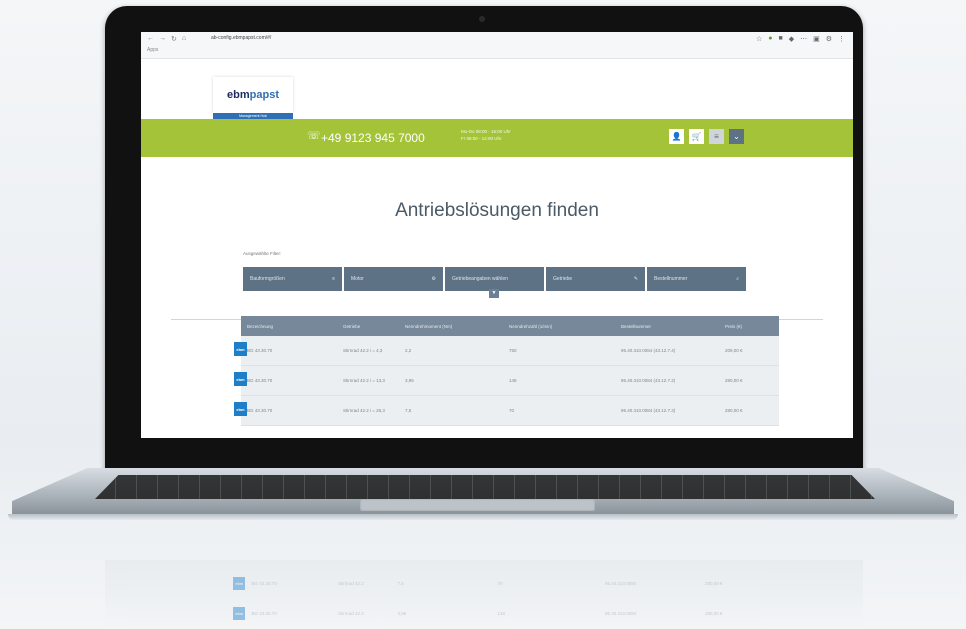 This screenshot has width=966, height=629. I want to click on column-header: Bezeichnung, so click(289, 326).